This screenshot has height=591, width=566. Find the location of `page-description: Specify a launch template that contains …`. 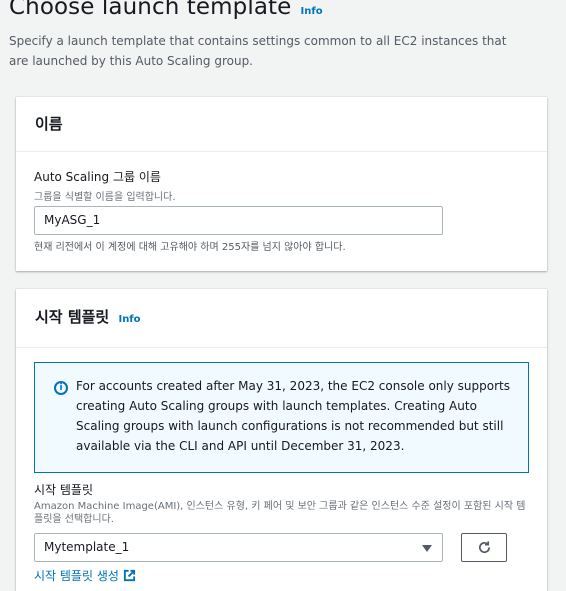

page-description: Specify a launch template that contains … is located at coordinates (258, 51).